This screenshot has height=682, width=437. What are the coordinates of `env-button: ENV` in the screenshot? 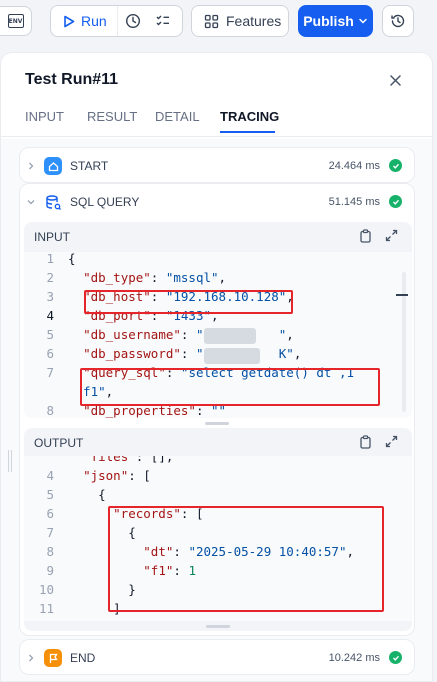 It's located at (16, 21).